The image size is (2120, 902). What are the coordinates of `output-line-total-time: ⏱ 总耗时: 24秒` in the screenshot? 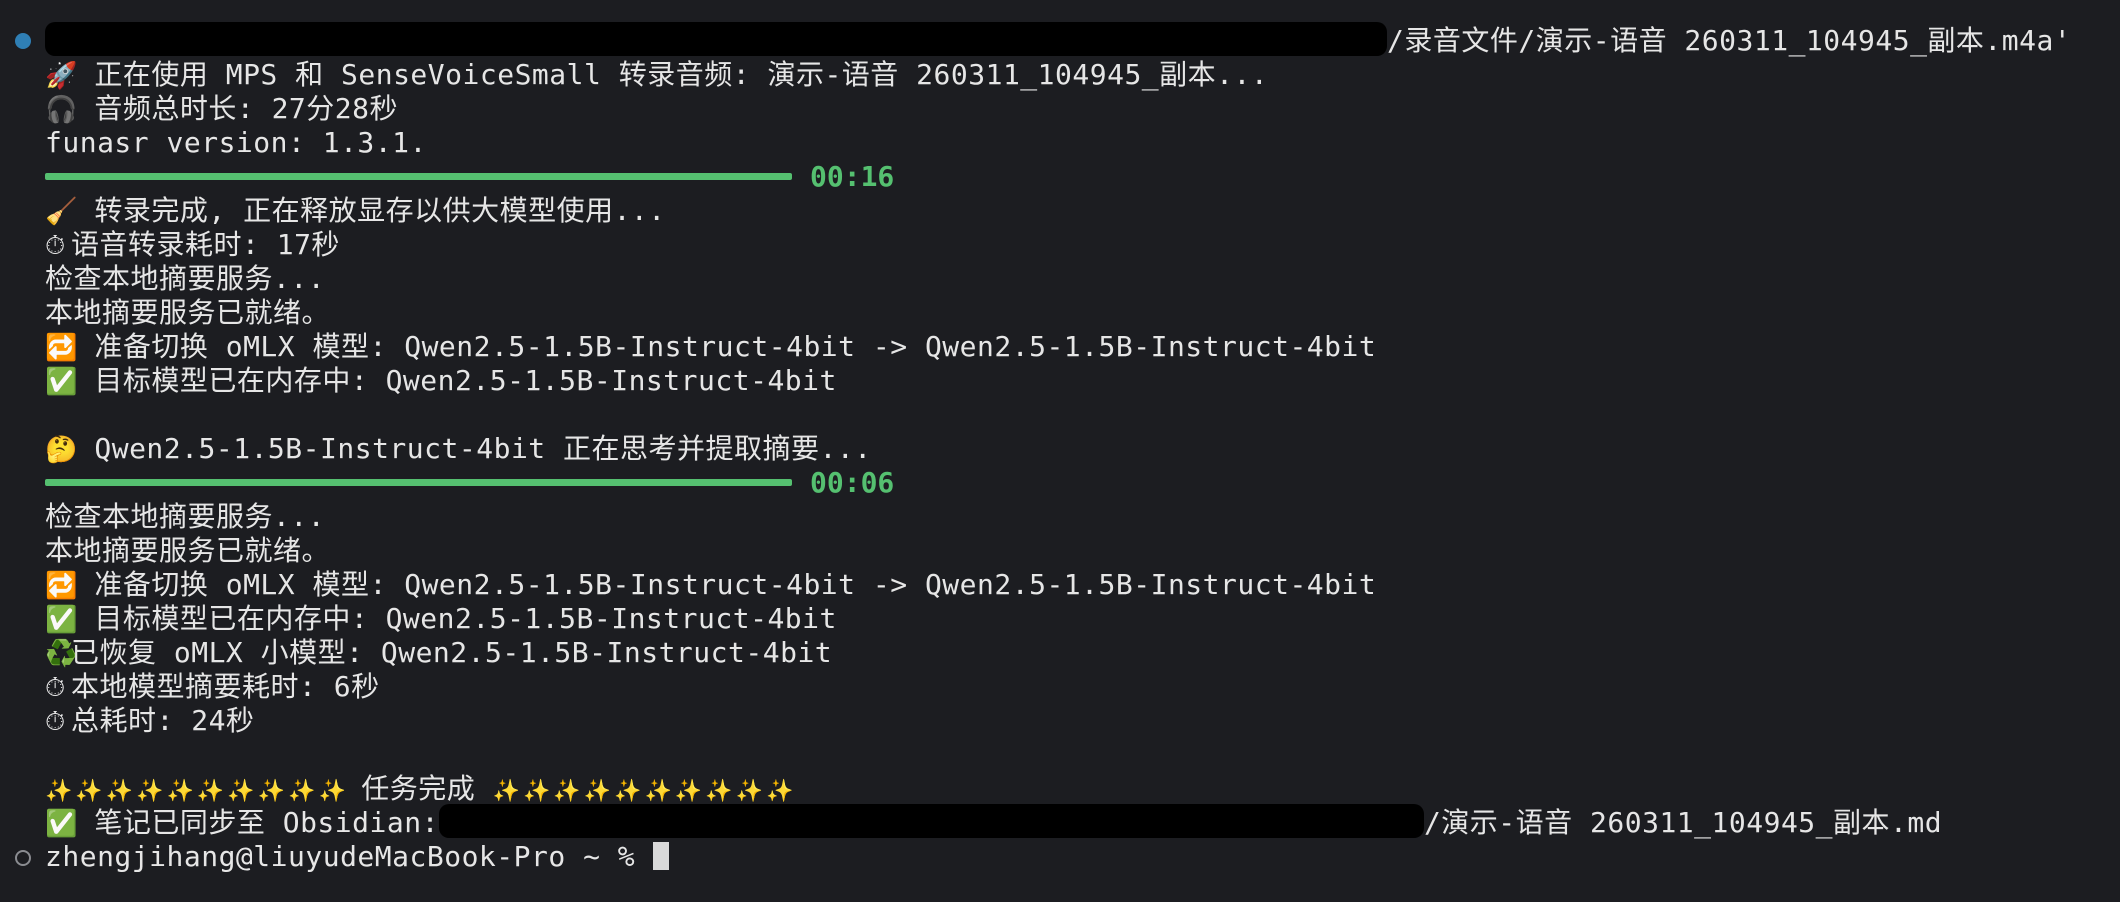 It's located at (149, 721).